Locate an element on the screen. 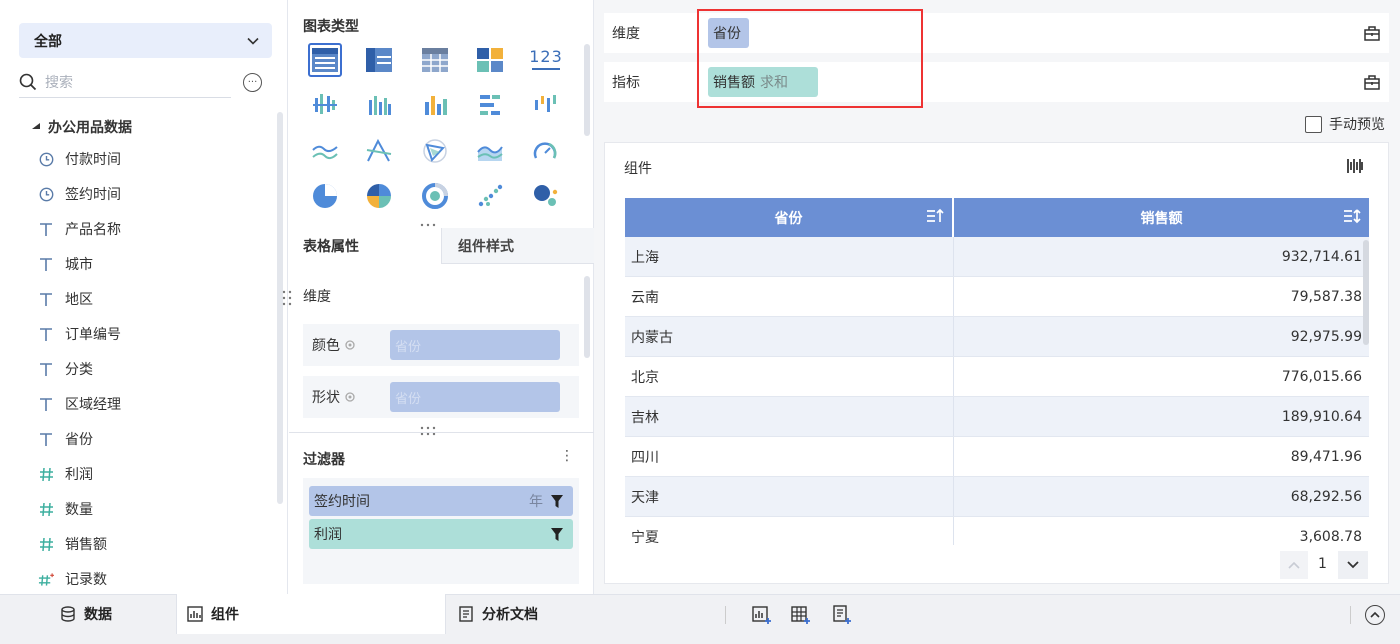 The image size is (1400, 644). chart-type-kpi-board is located at coordinates (490, 60).